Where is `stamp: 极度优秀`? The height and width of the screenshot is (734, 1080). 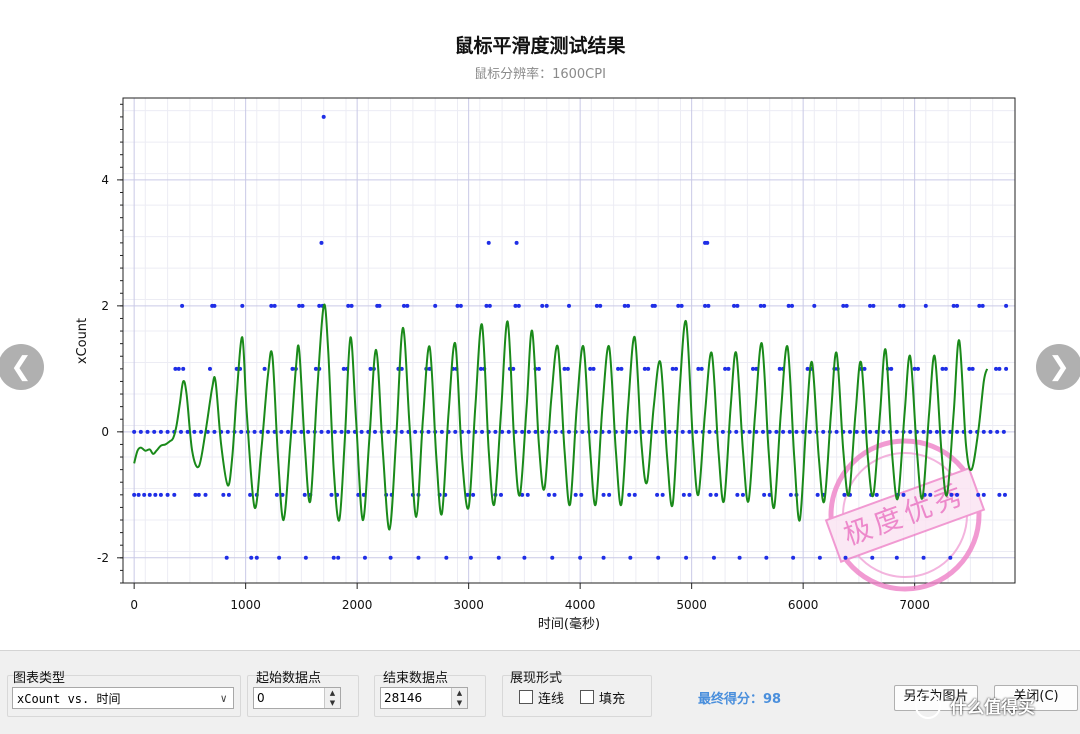
stamp: 极度优秀 is located at coordinates (905, 515).